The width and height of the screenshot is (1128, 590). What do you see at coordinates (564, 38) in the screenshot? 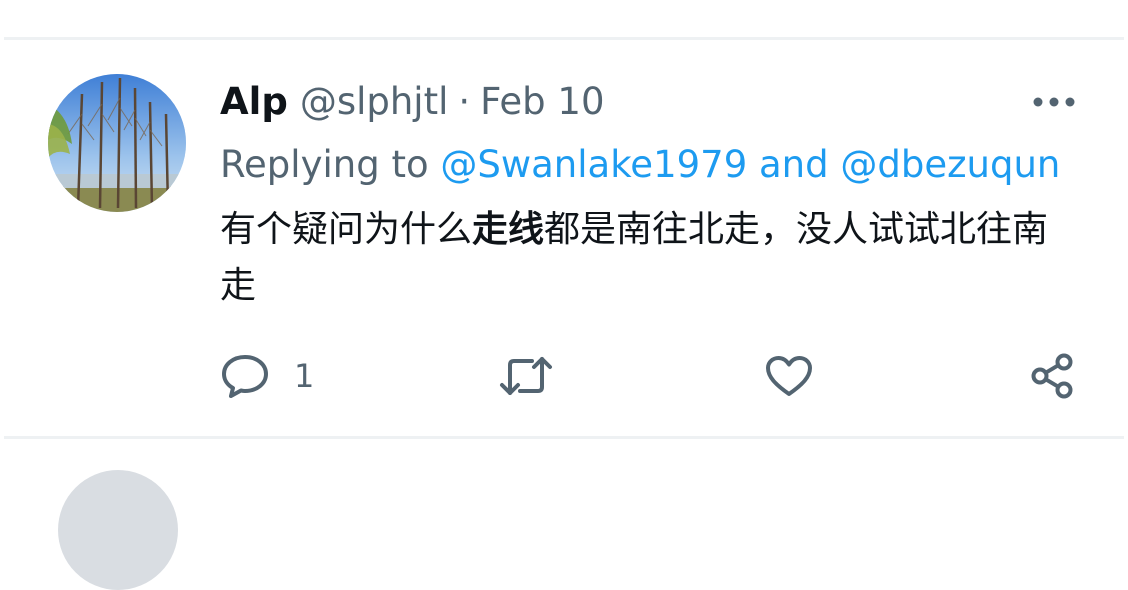
I see `top-divider` at bounding box center [564, 38].